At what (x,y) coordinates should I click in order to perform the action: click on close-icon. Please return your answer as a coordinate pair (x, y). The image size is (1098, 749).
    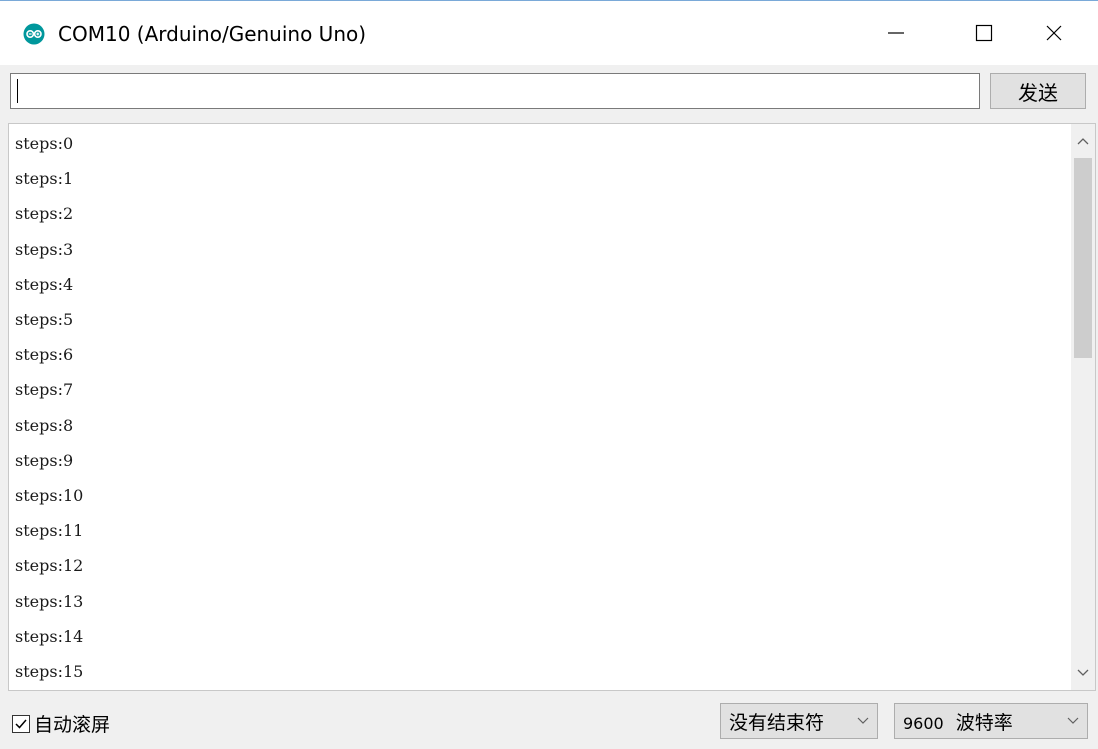
    Looking at the image, I should click on (1054, 33).